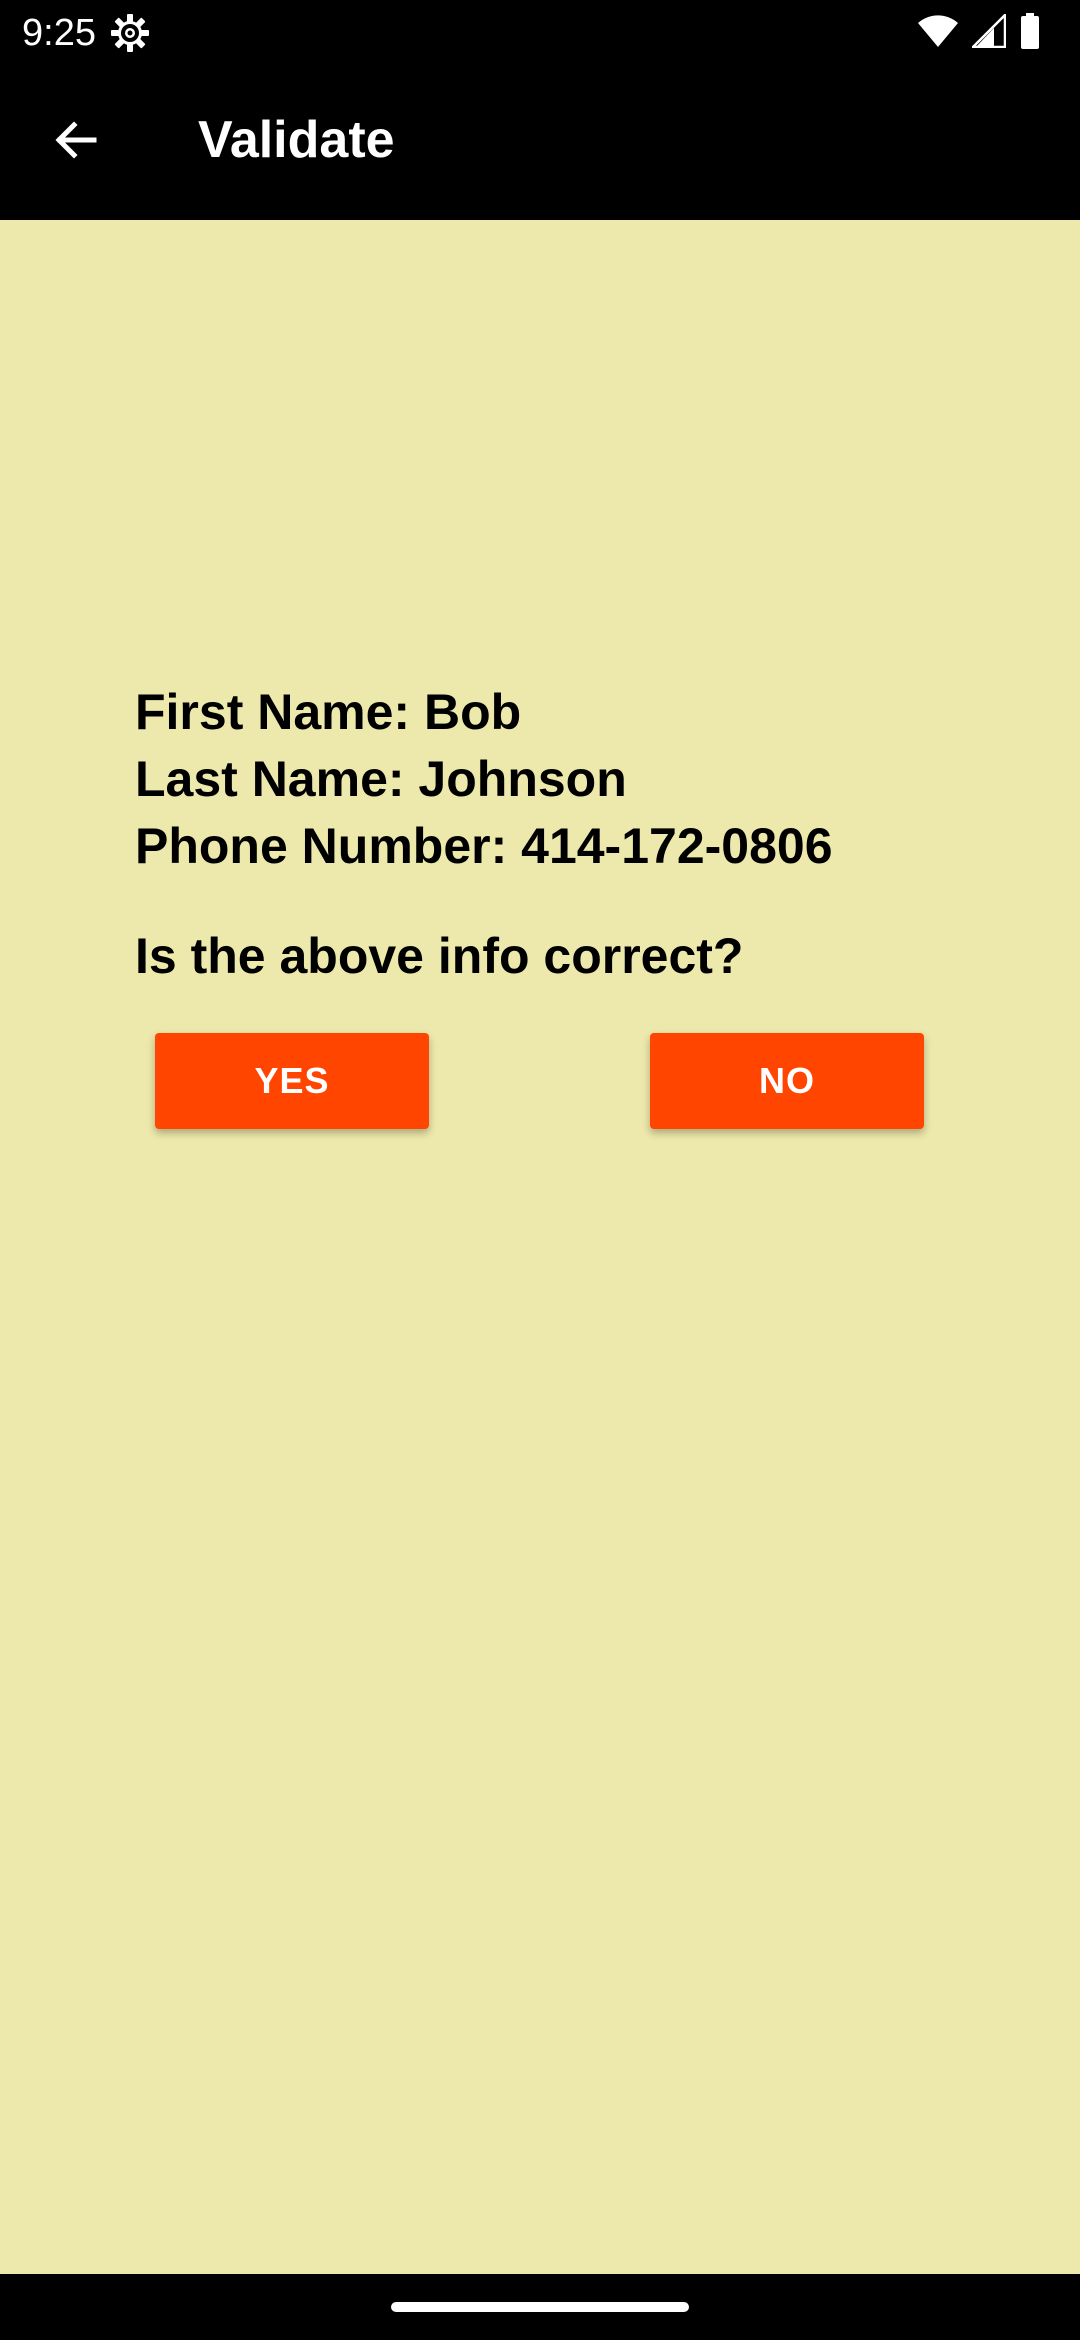  Describe the element at coordinates (540, 143) in the screenshot. I see `app-bar: Validate` at that location.